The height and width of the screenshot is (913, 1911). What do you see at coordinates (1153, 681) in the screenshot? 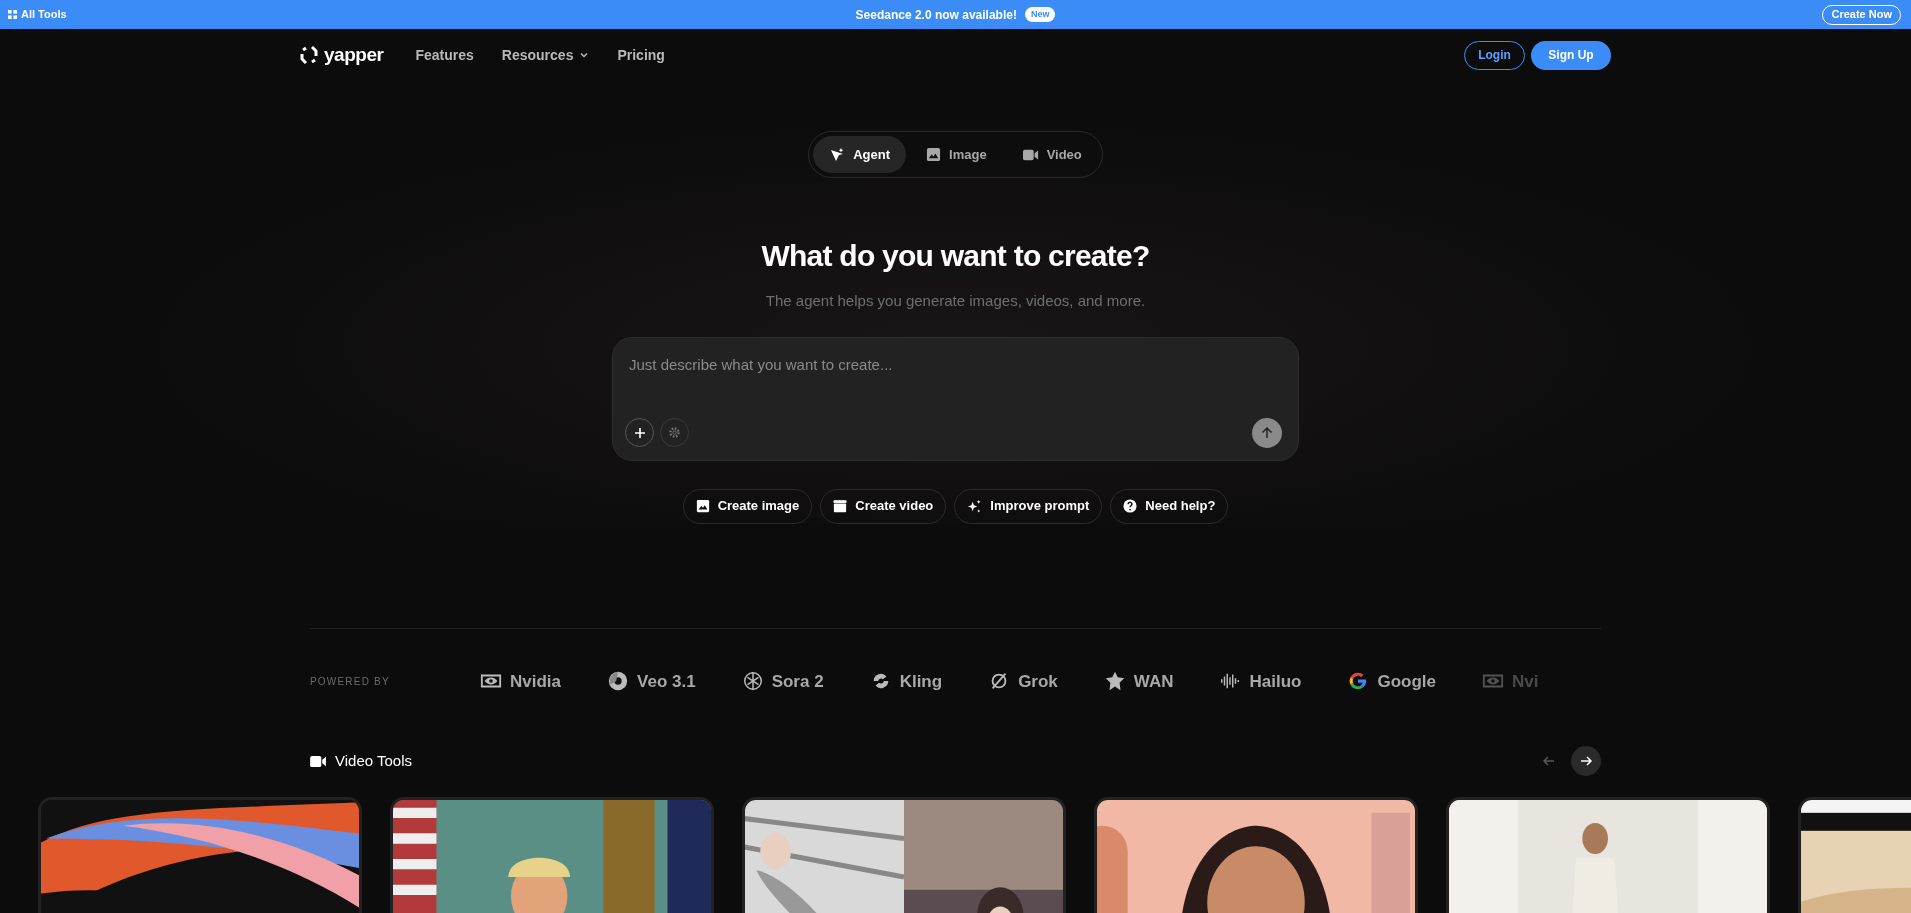
I see `brand-name: WAN` at bounding box center [1153, 681].